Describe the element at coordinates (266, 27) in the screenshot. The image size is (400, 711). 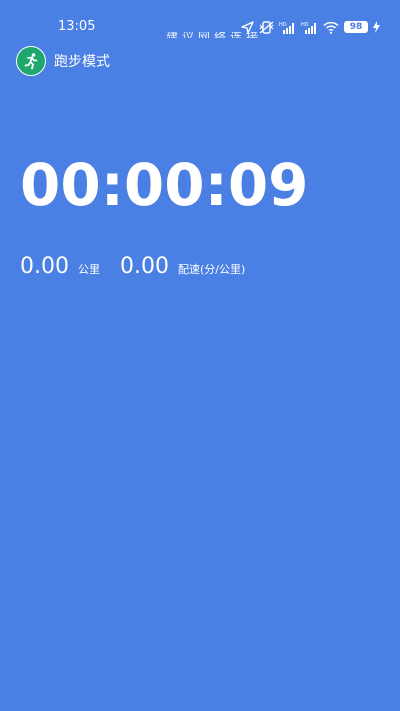
I see `vibrate-off-icon` at that location.